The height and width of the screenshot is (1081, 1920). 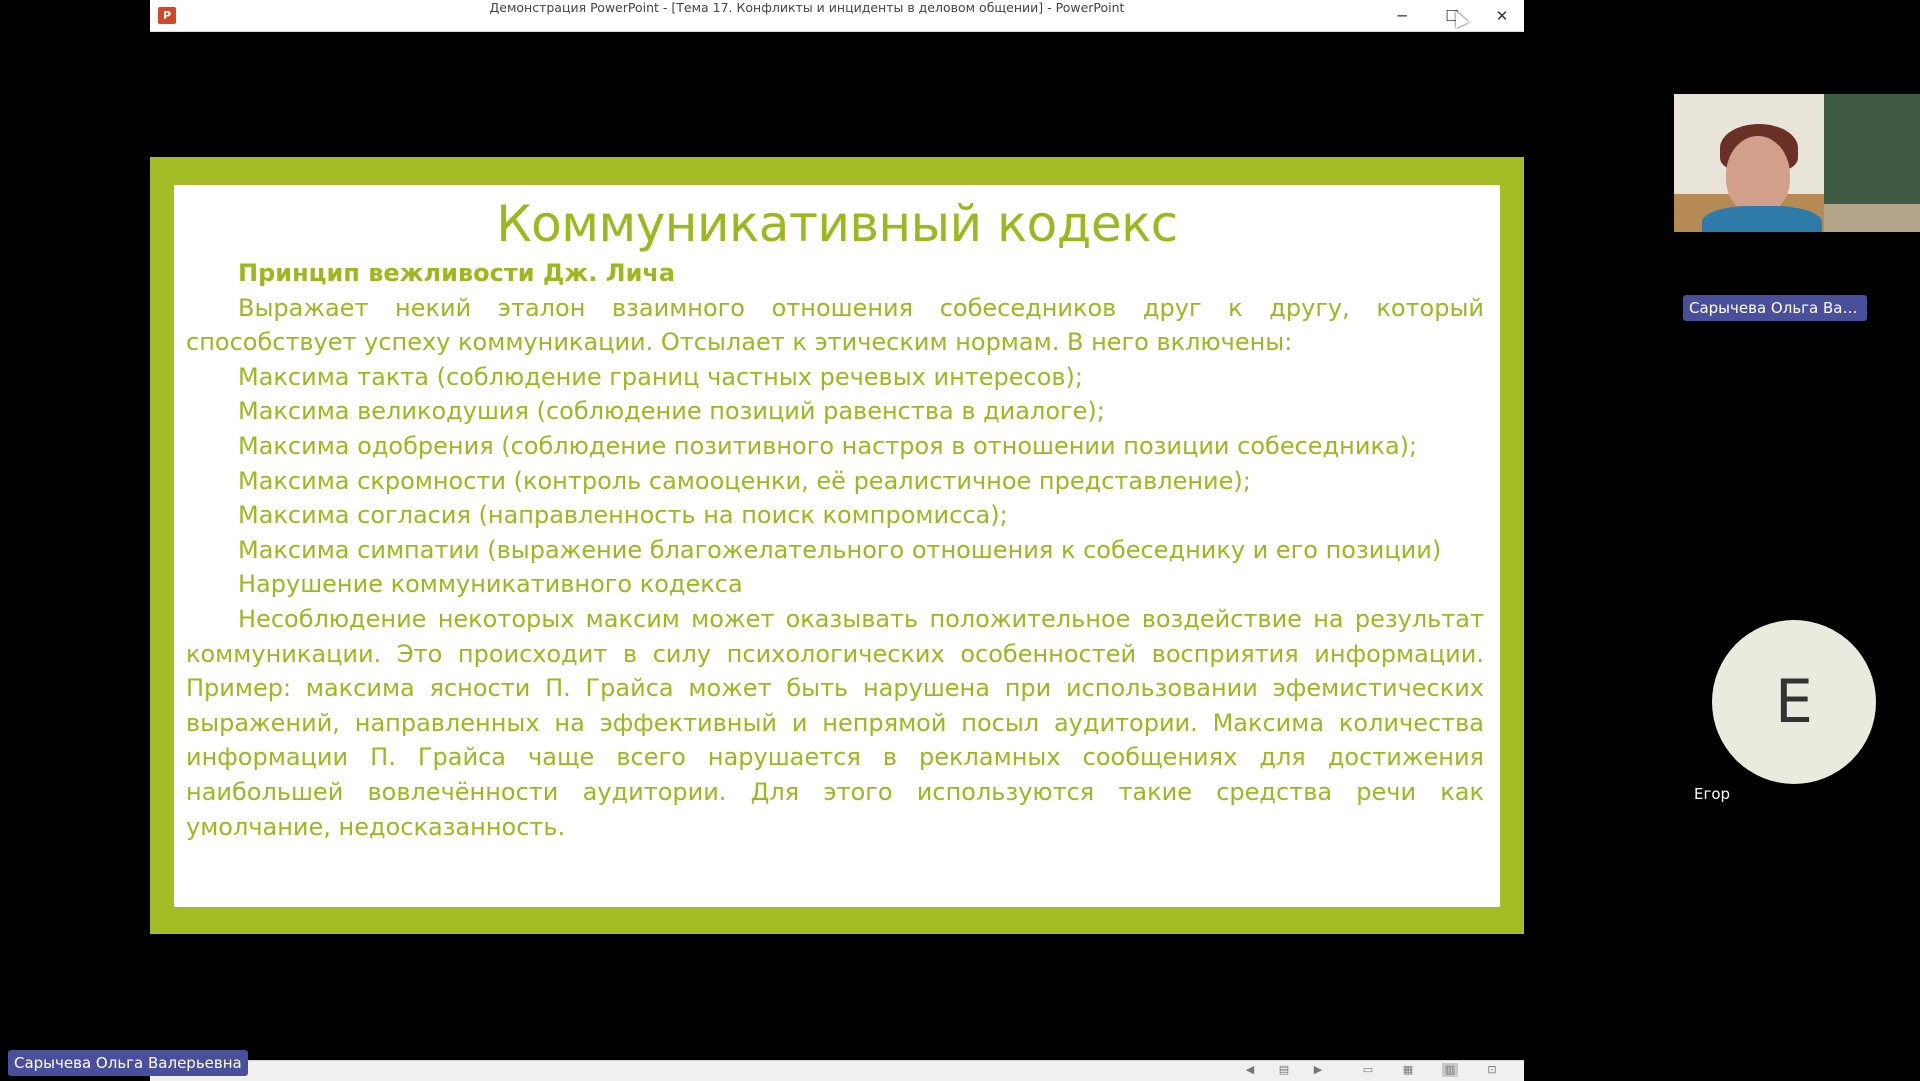 What do you see at coordinates (1402, 15) in the screenshot?
I see `minimize-button: ─` at bounding box center [1402, 15].